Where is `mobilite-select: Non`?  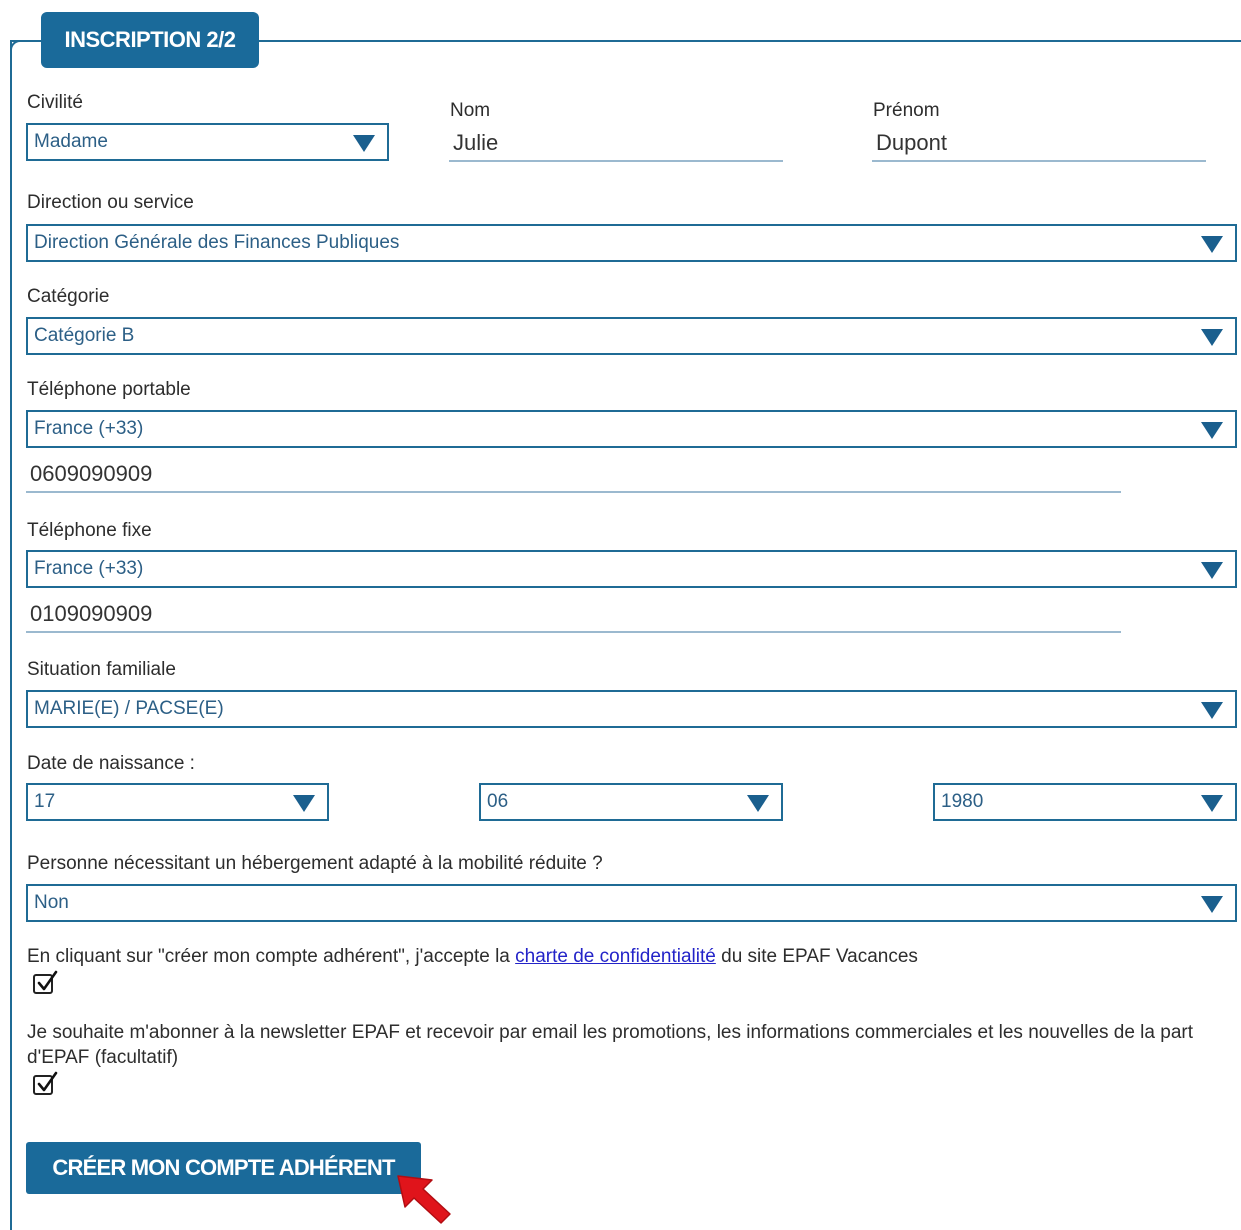 mobilite-select: Non is located at coordinates (631, 903).